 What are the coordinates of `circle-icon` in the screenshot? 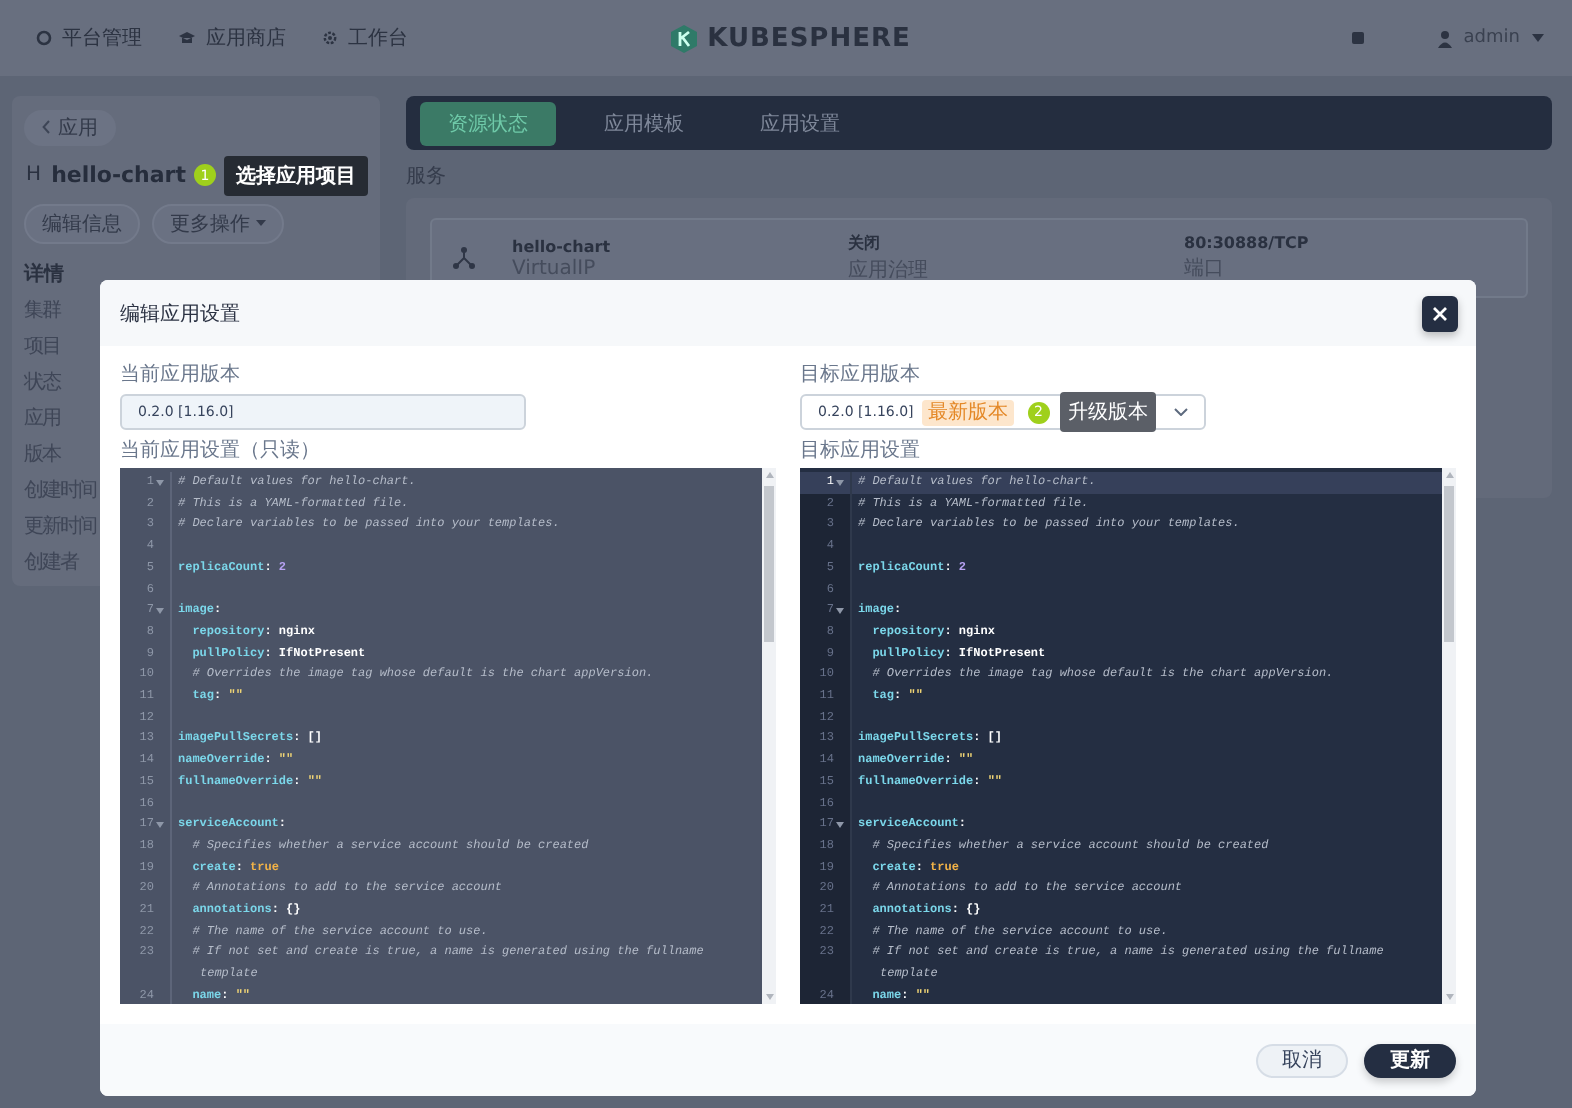 It's located at (44, 38).